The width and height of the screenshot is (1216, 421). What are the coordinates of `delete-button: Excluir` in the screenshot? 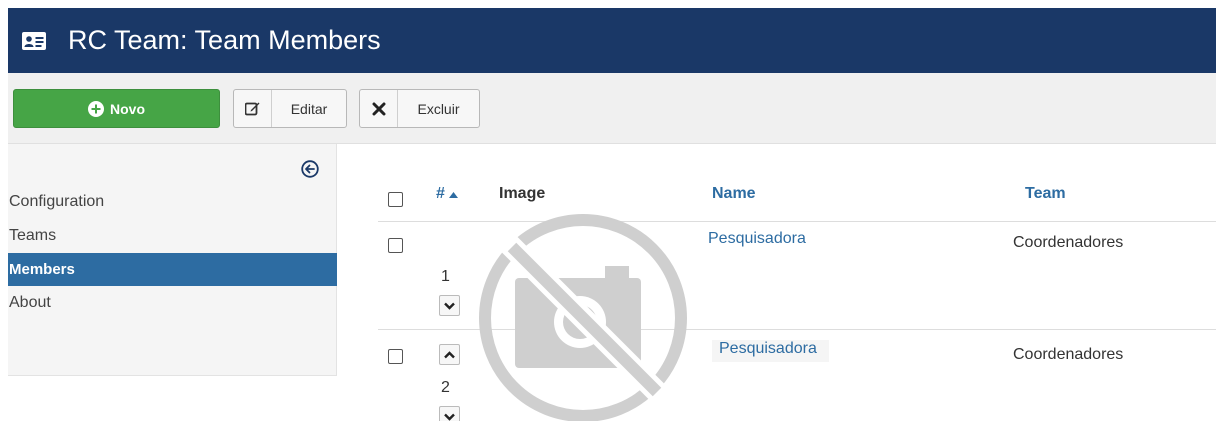 It's located at (419, 108).